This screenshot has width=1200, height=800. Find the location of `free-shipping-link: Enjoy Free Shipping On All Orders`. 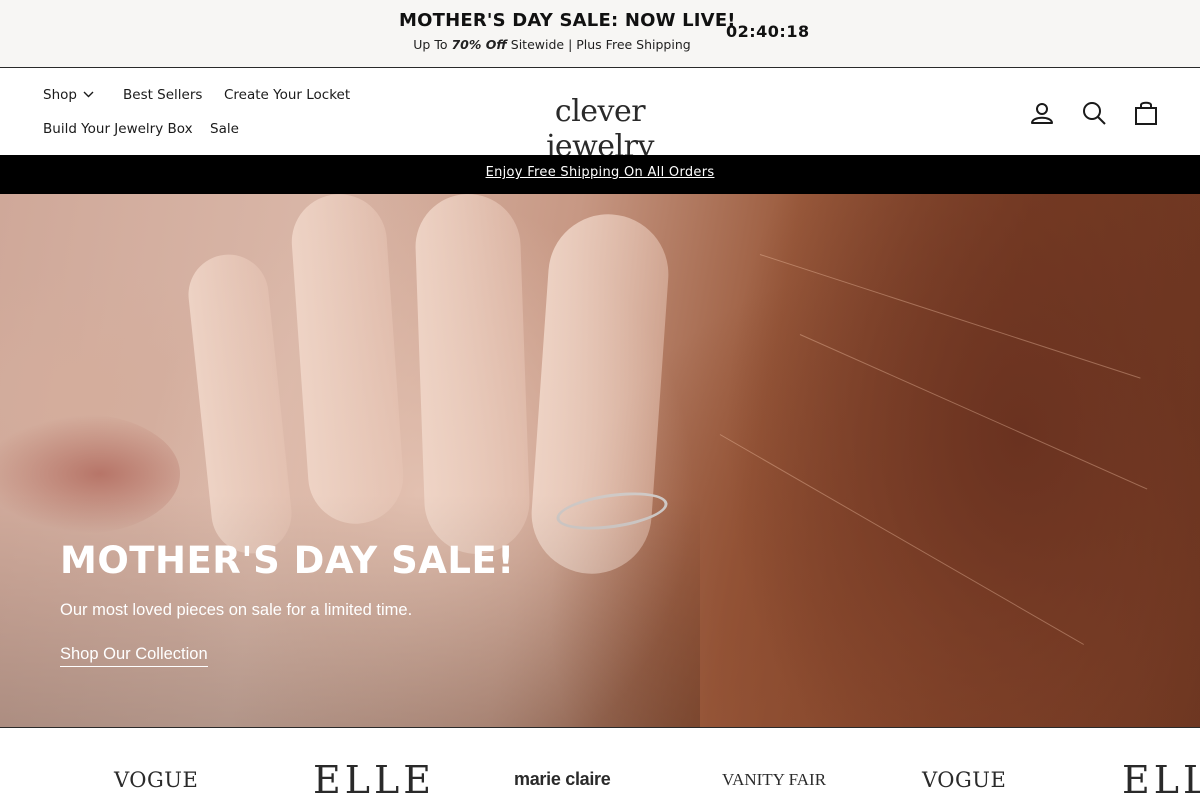

free-shipping-link: Enjoy Free Shipping On All Orders is located at coordinates (600, 172).